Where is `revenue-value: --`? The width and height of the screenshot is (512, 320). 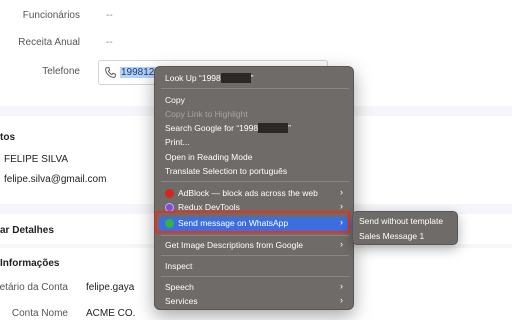
revenue-value: -- is located at coordinates (109, 42).